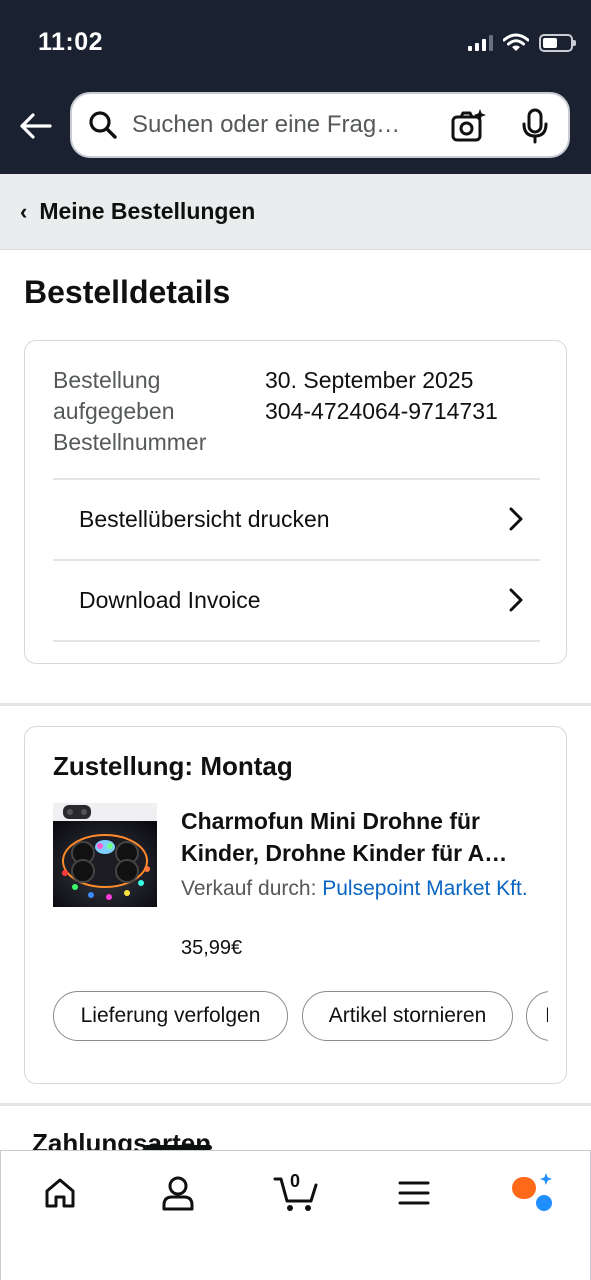 The image size is (591, 1280). I want to click on back-button, so click(35, 126).